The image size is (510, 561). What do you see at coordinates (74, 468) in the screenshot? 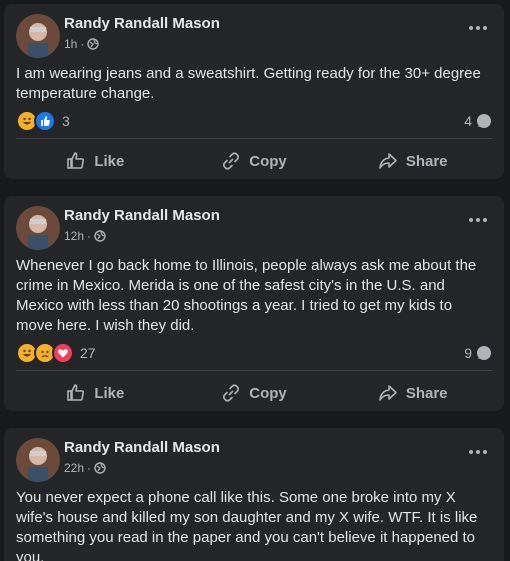
I see `post-time: 22h` at bounding box center [74, 468].